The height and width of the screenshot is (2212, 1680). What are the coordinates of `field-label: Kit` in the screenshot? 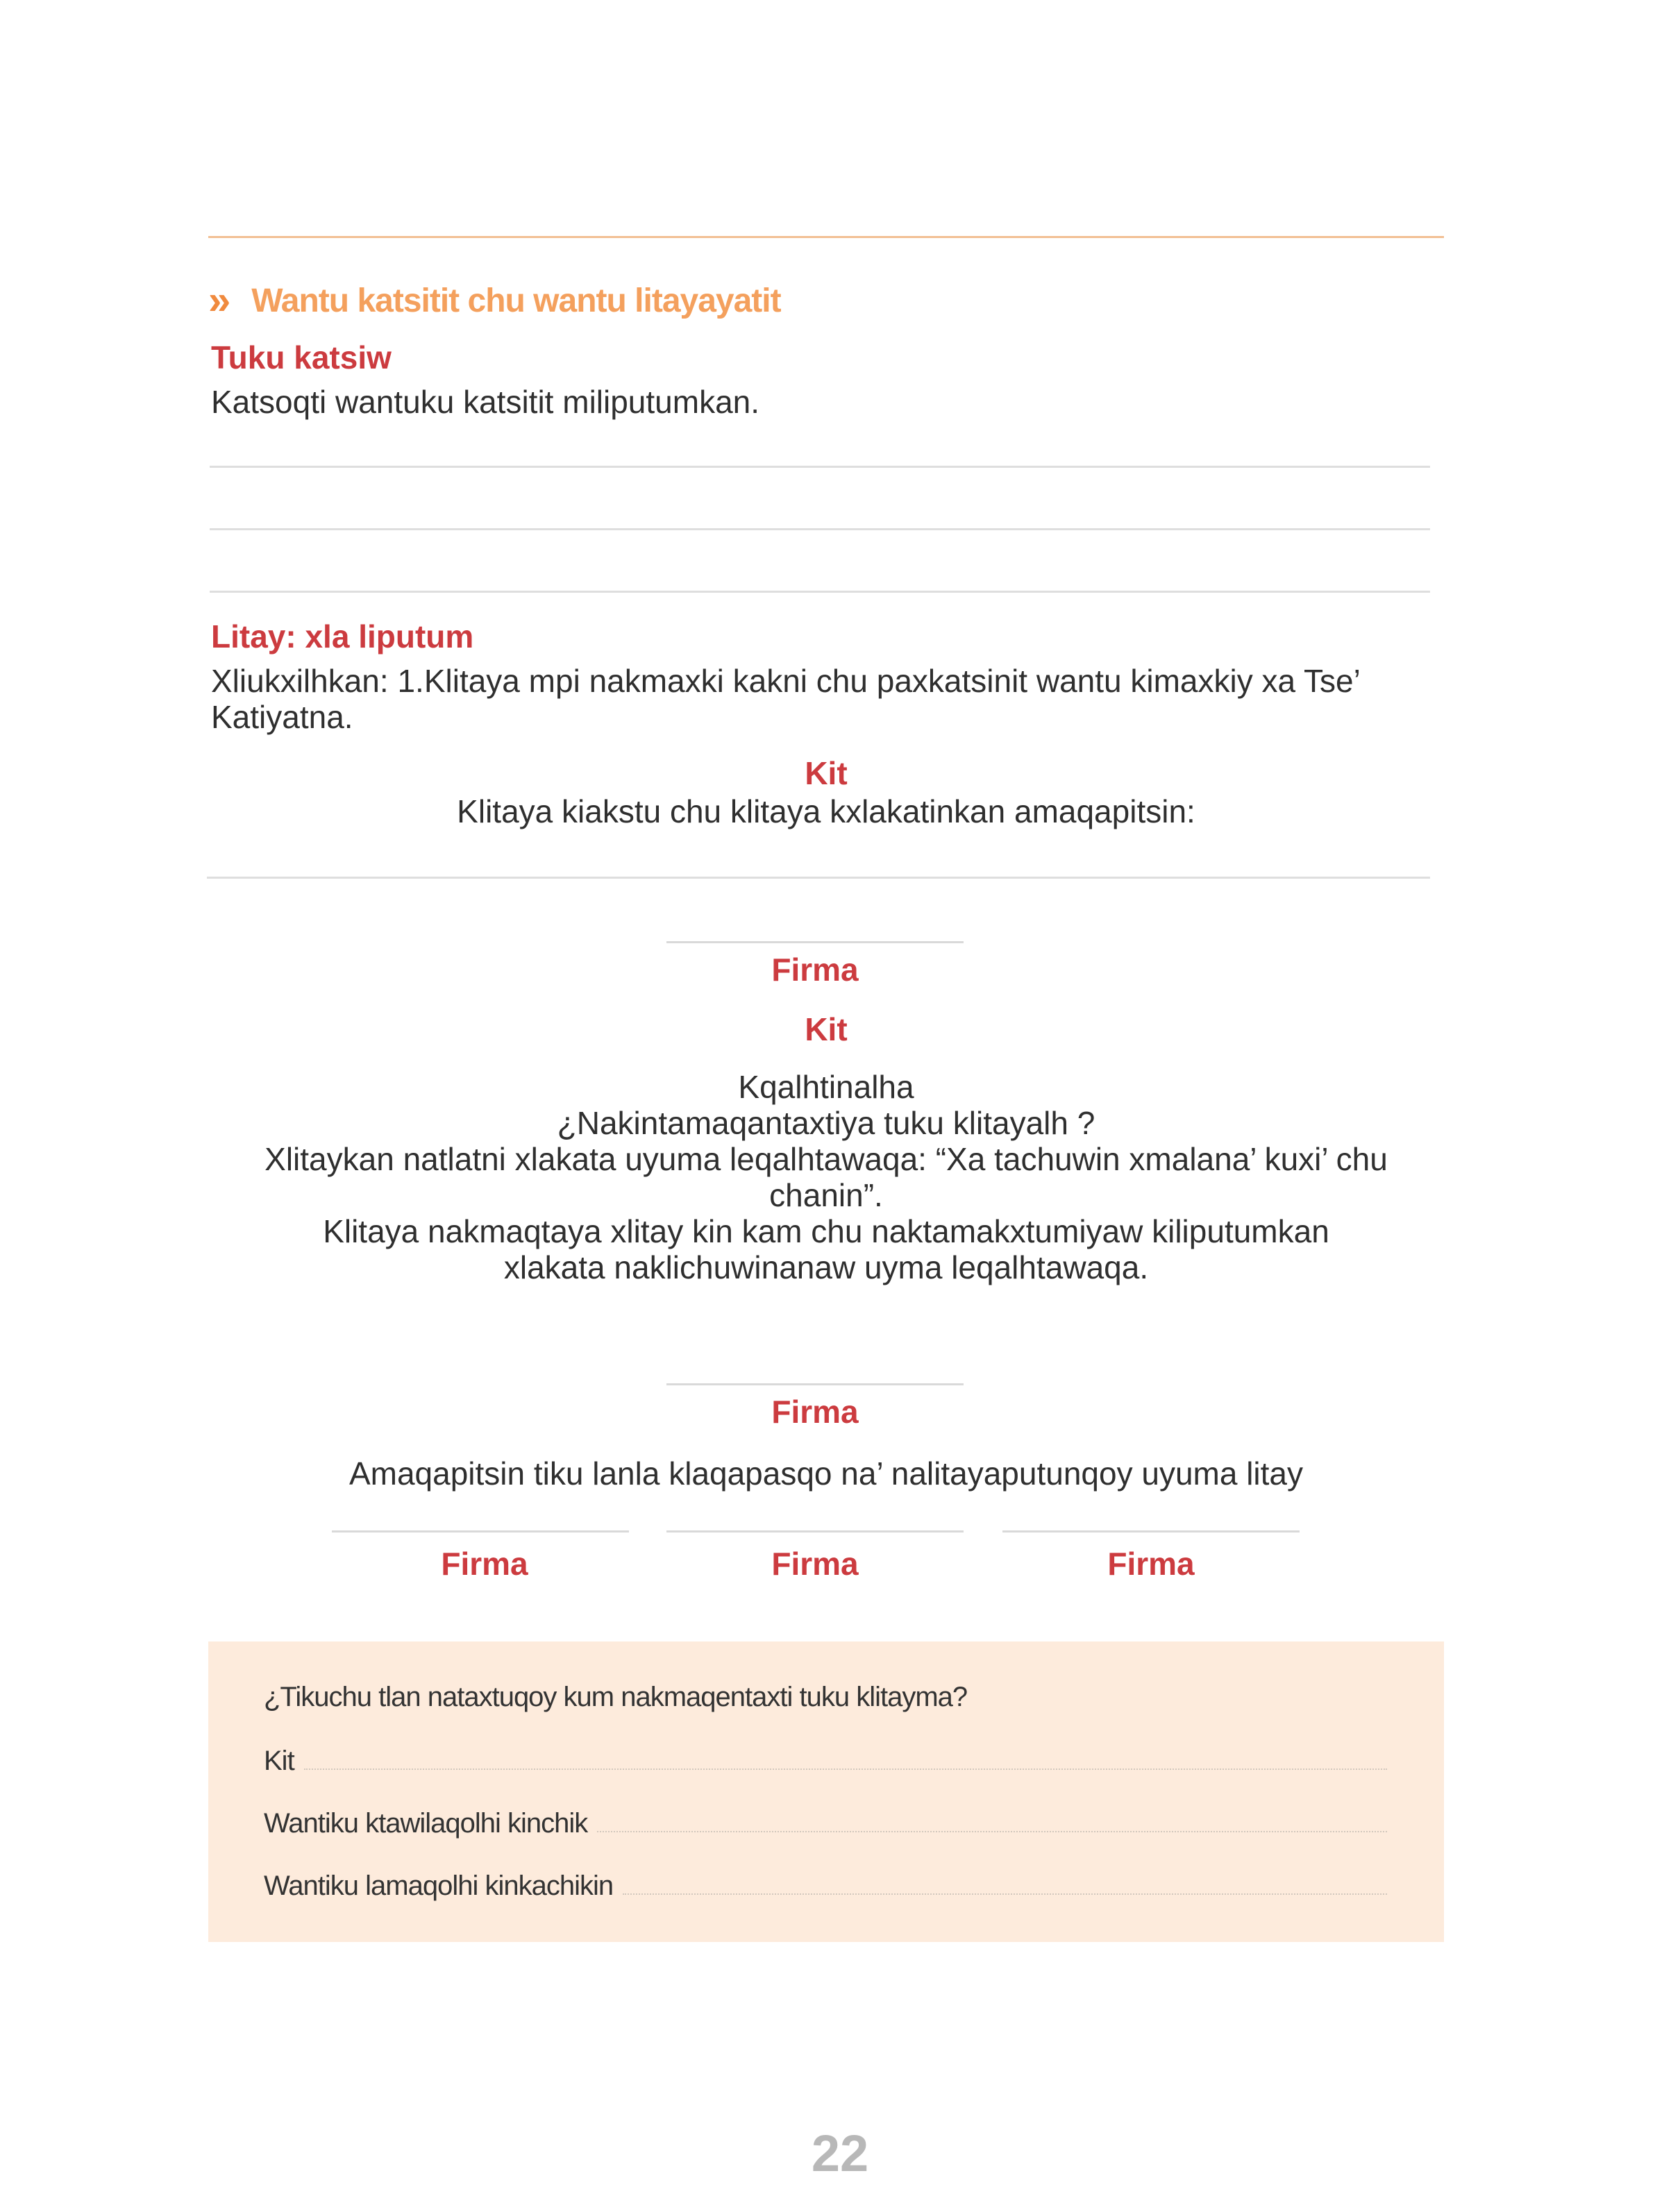 It's located at (279, 1761).